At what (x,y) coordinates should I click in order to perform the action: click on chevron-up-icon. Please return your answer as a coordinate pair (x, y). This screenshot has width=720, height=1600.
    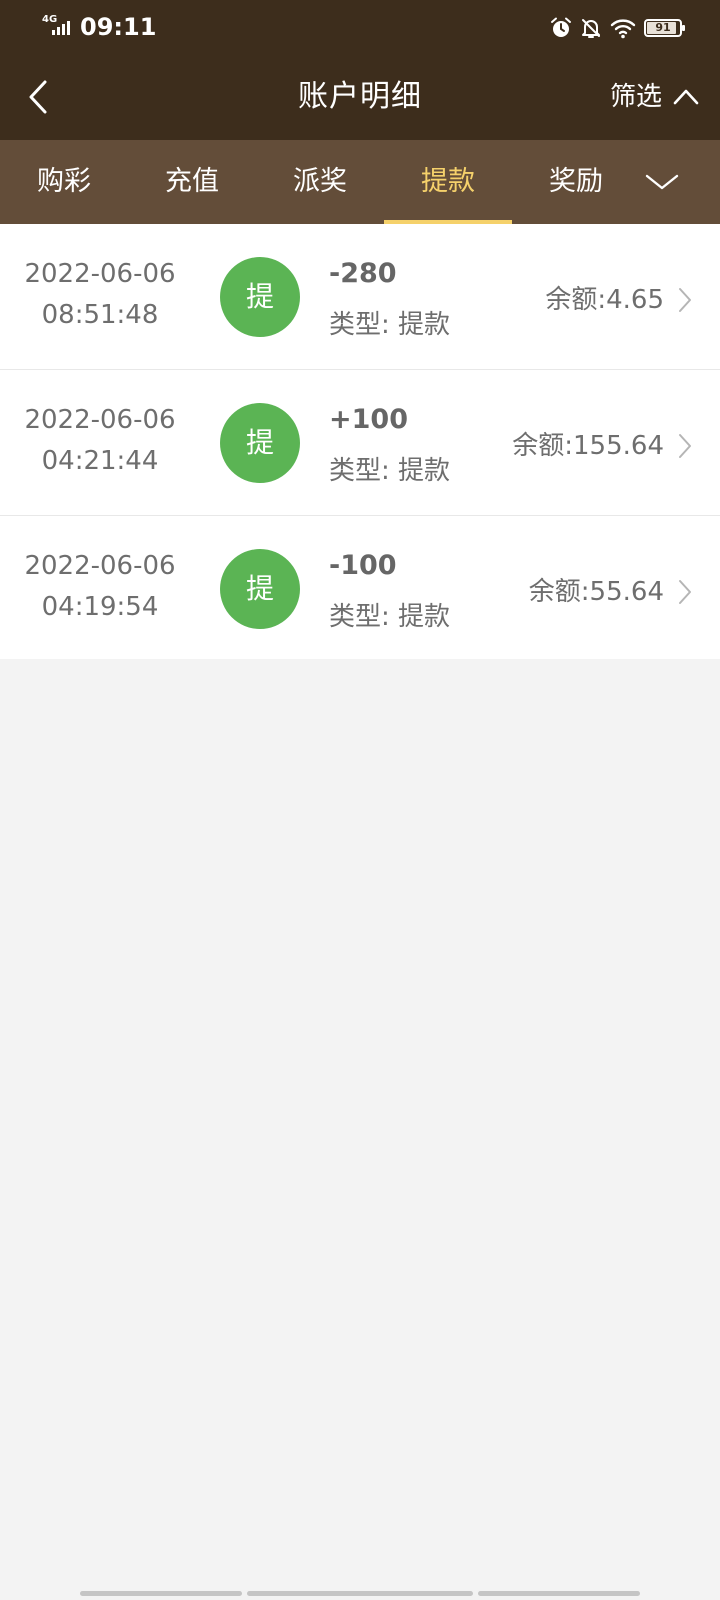
    Looking at the image, I should click on (686, 97).